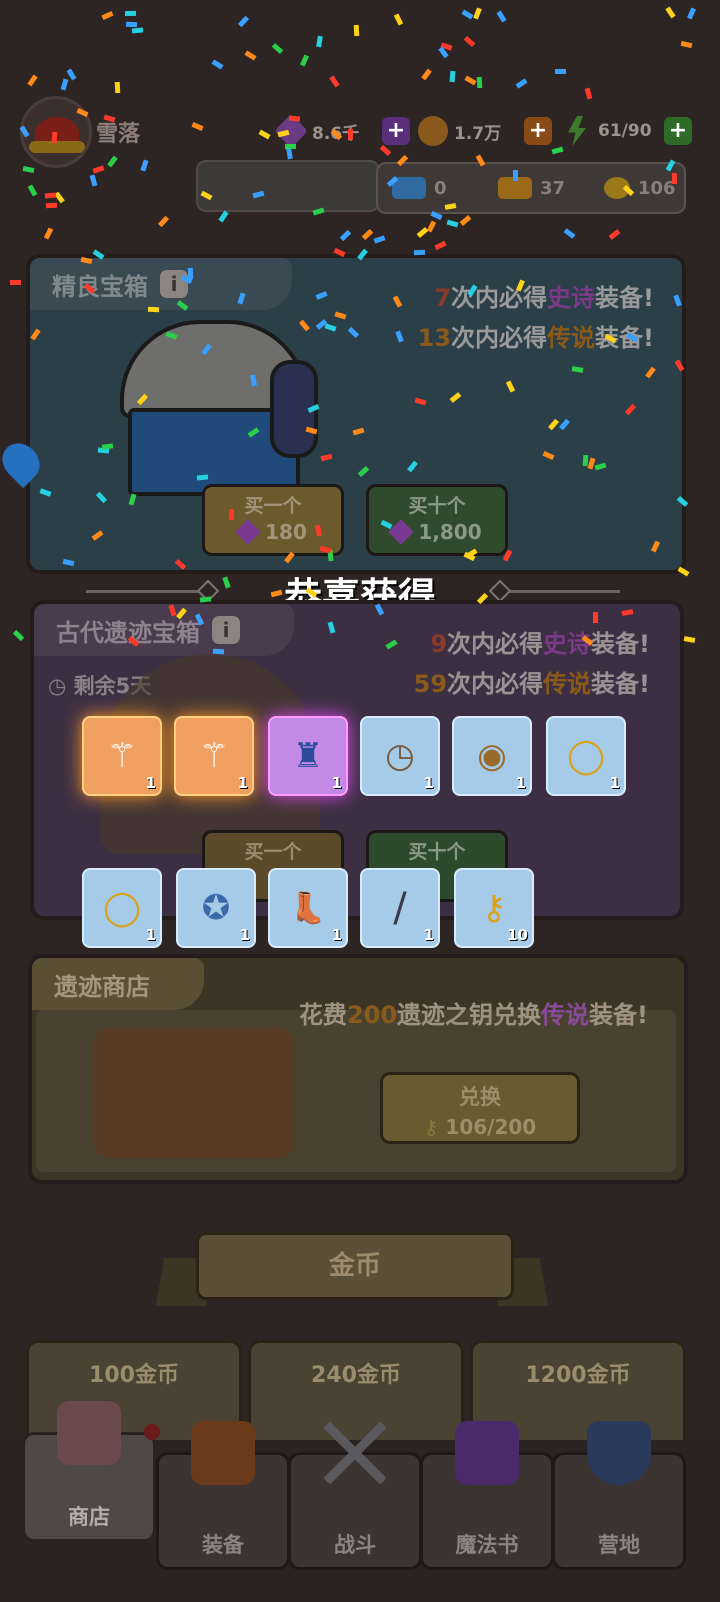  I want to click on energy-counter: 61/90 +, so click(627, 131).